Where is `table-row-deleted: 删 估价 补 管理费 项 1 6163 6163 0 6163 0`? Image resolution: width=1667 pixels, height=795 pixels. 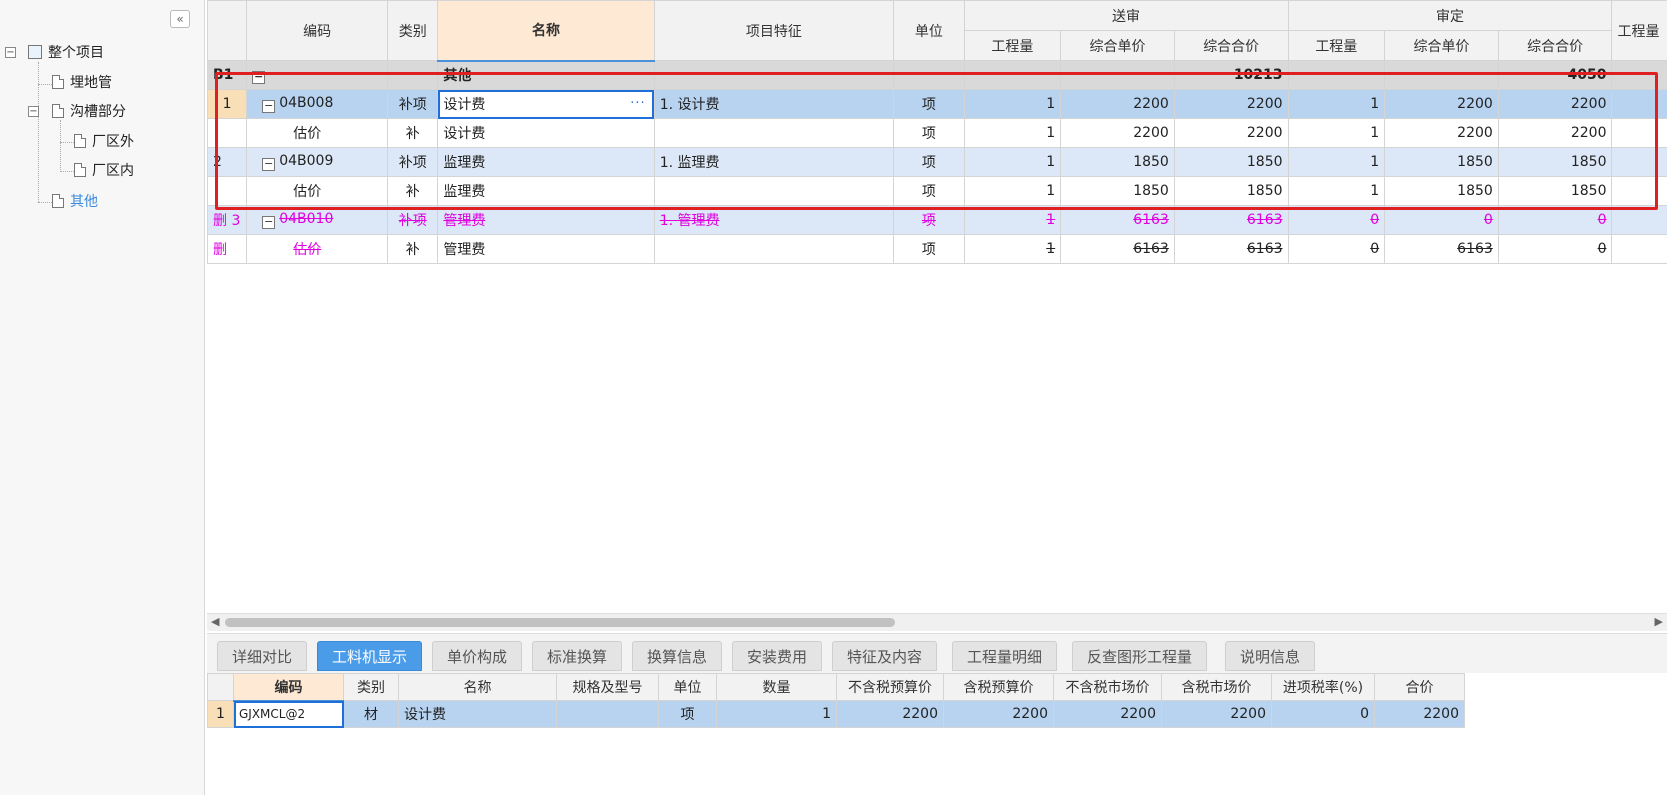 table-row-deleted: 删 估价 补 管理费 项 1 6163 6163 0 6163 0 is located at coordinates (936, 249).